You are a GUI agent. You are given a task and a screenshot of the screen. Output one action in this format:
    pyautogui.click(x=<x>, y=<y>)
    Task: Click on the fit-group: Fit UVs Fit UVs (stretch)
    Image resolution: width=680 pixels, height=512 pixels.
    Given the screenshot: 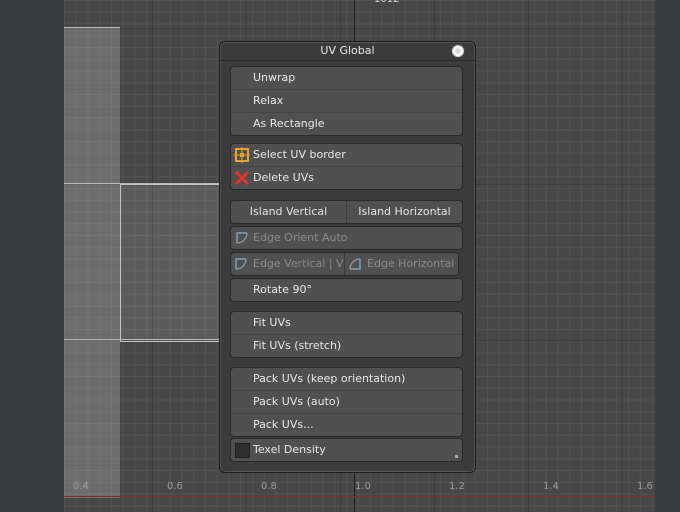 What is the action you would take?
    pyautogui.click(x=346, y=334)
    